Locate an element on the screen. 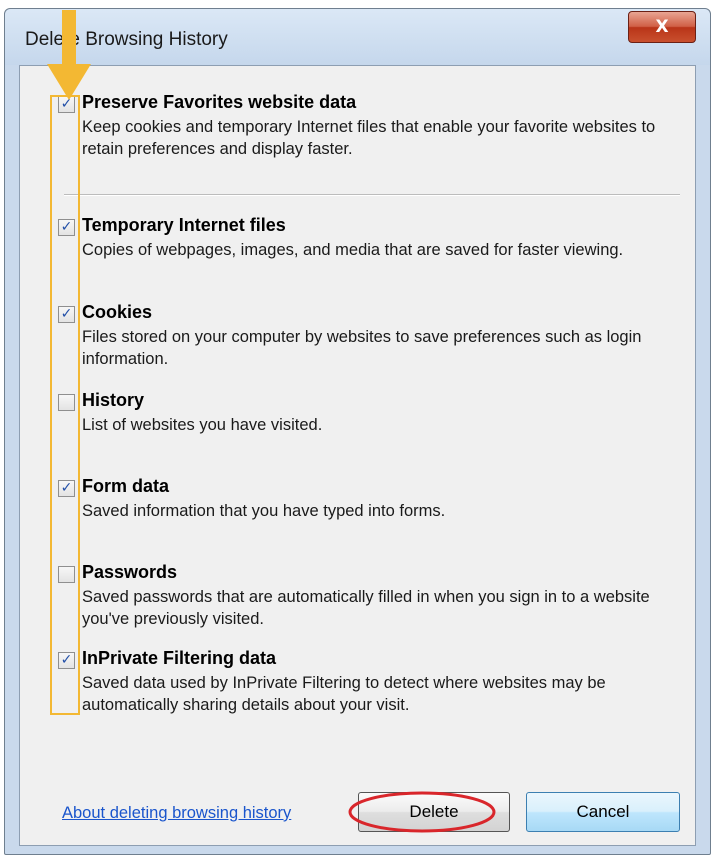  option-label: Form data is located at coordinates (126, 486).